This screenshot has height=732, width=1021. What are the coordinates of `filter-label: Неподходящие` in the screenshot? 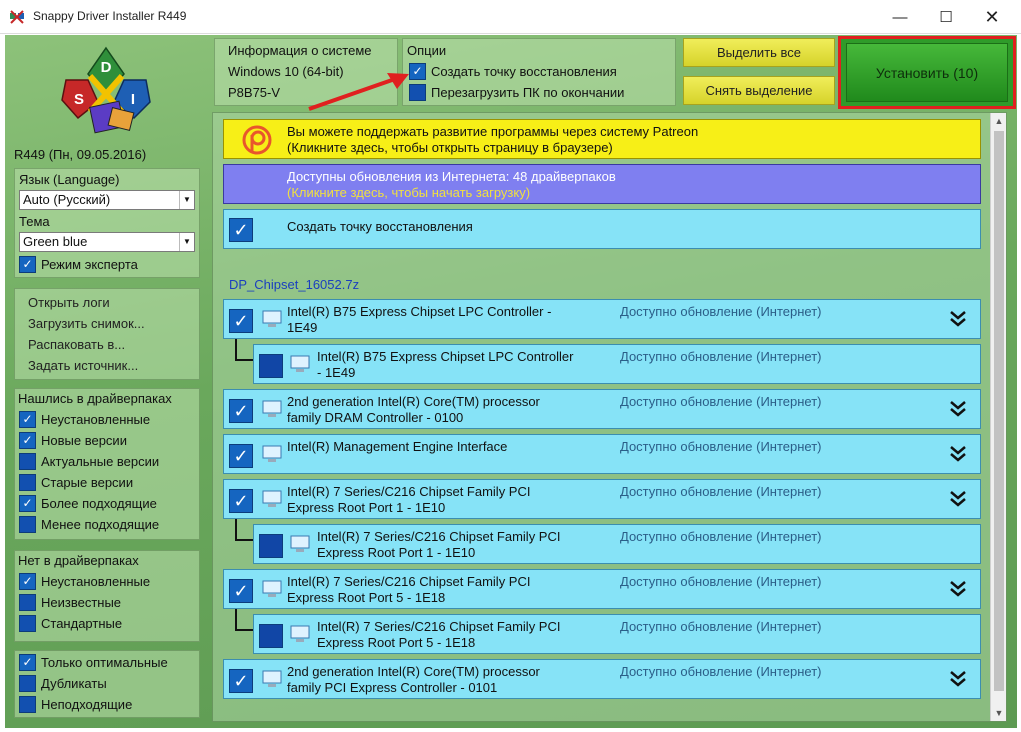 It's located at (87, 704).